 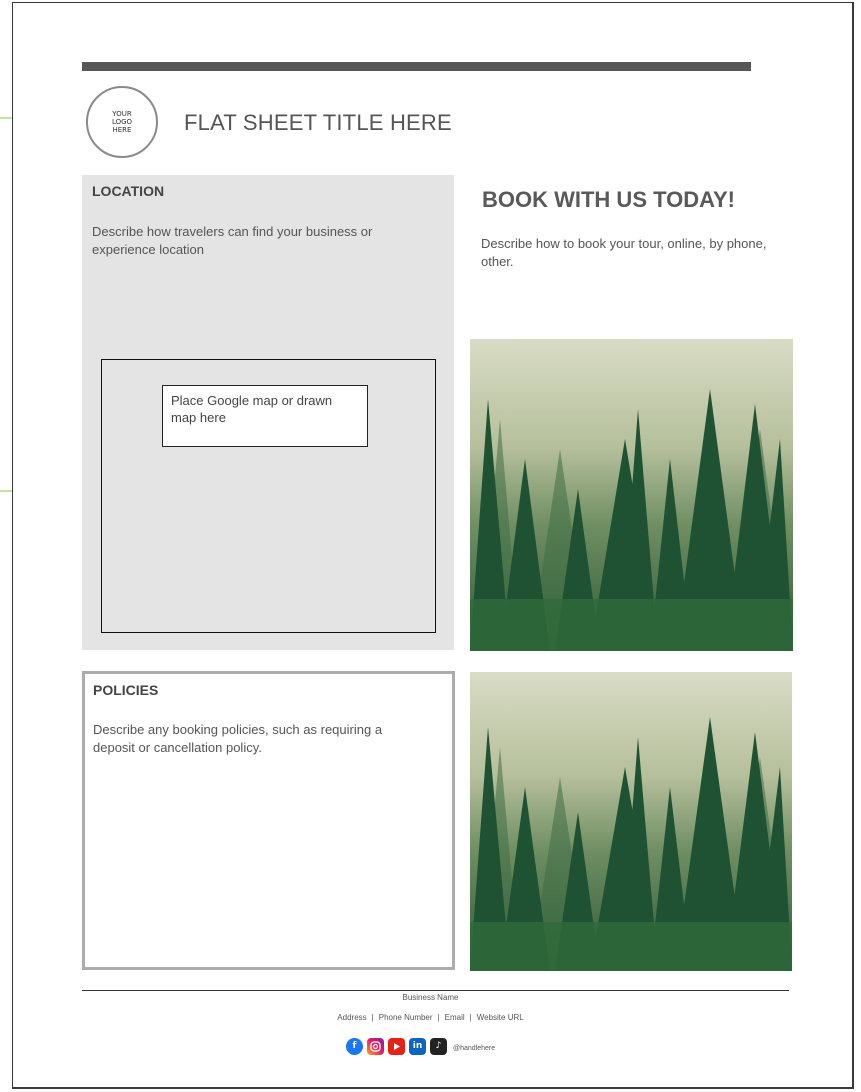 What do you see at coordinates (268, 820) in the screenshot?
I see `policies-panel` at bounding box center [268, 820].